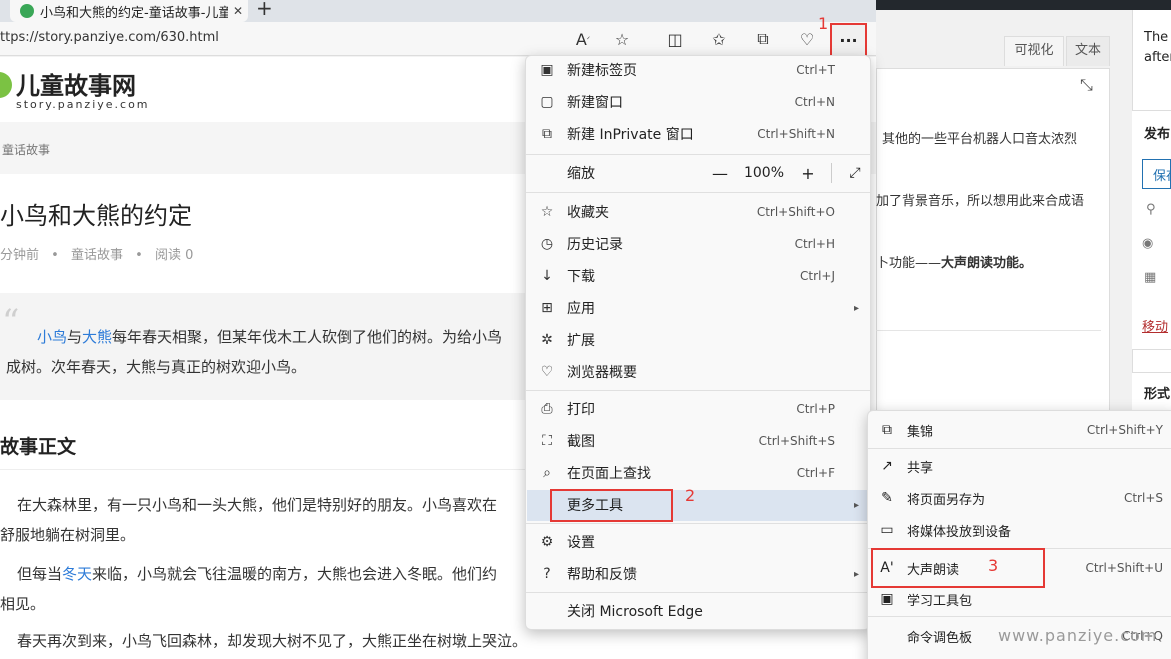  I want to click on link-bear: 大熊, so click(97, 337).